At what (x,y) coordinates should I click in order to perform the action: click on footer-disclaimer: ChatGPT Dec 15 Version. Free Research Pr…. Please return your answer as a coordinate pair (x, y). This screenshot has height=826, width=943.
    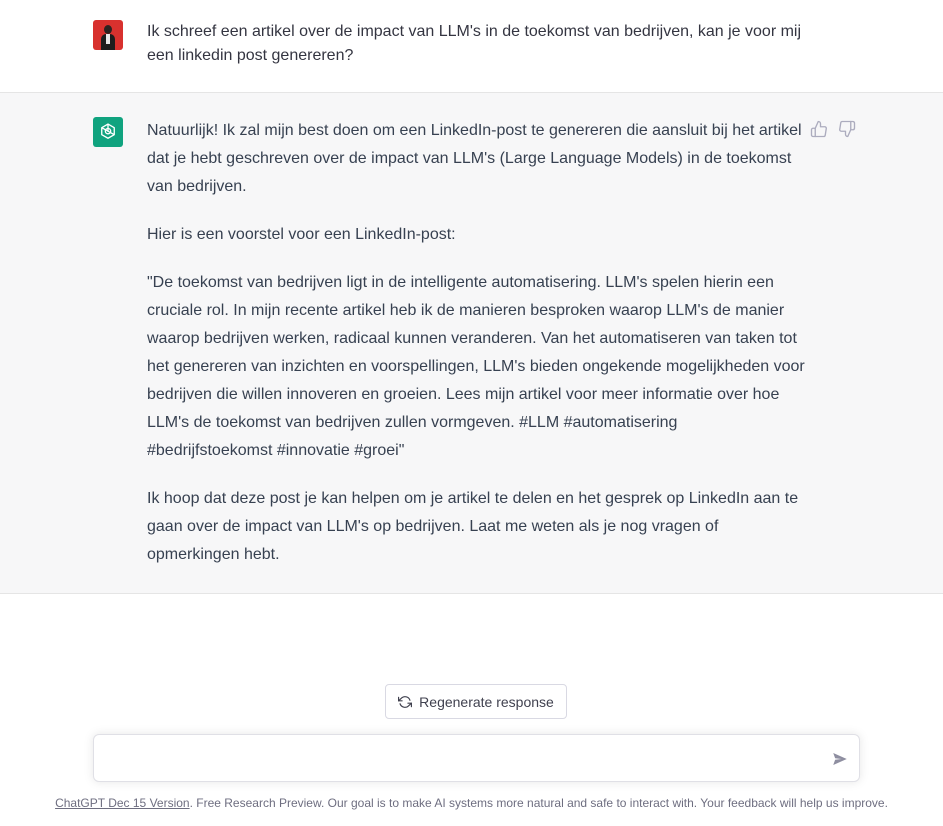
    Looking at the image, I should click on (471, 803).